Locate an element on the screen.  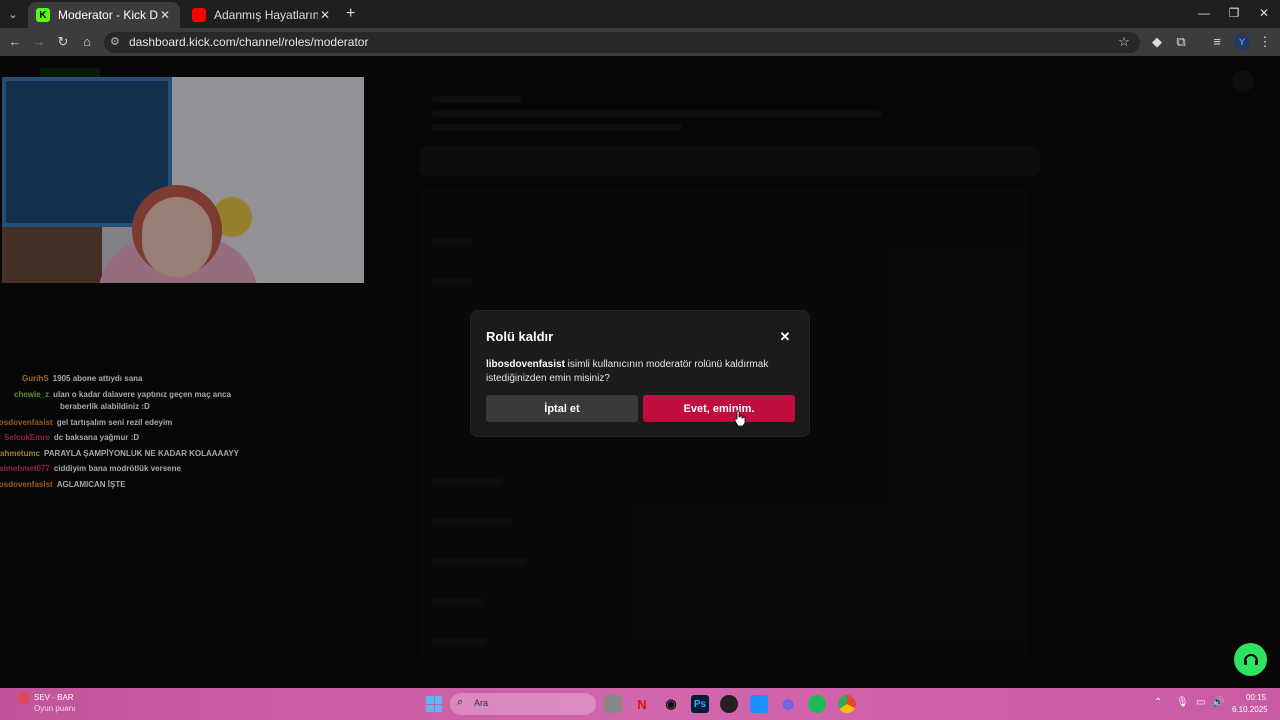
obs-icon is located at coordinates (729, 704).